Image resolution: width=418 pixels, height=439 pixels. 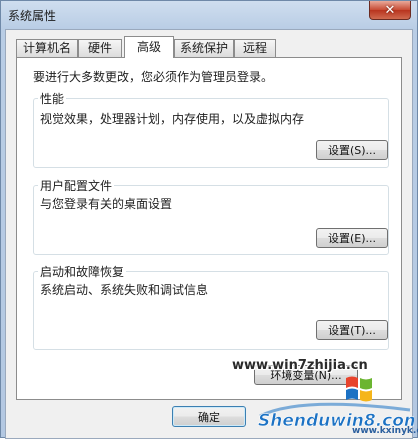 I want to click on user-profiles-description: 与您登录有关的桌面设置, so click(x=106, y=204).